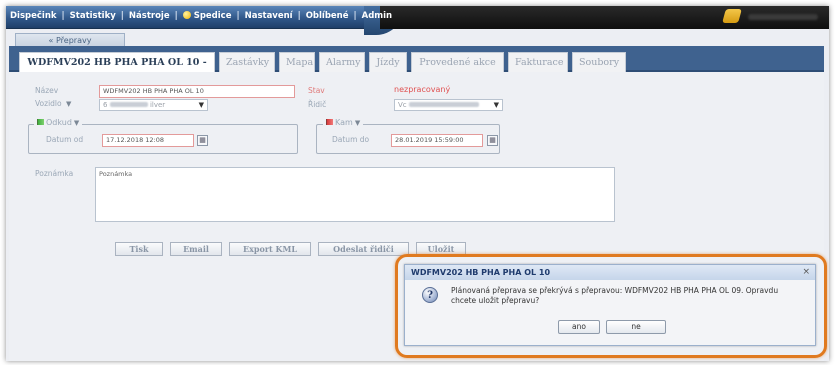 Image resolution: width=835 pixels, height=365 pixels. I want to click on name-input: WDFMV202 HB PHA PHA OL 10, so click(197, 91).